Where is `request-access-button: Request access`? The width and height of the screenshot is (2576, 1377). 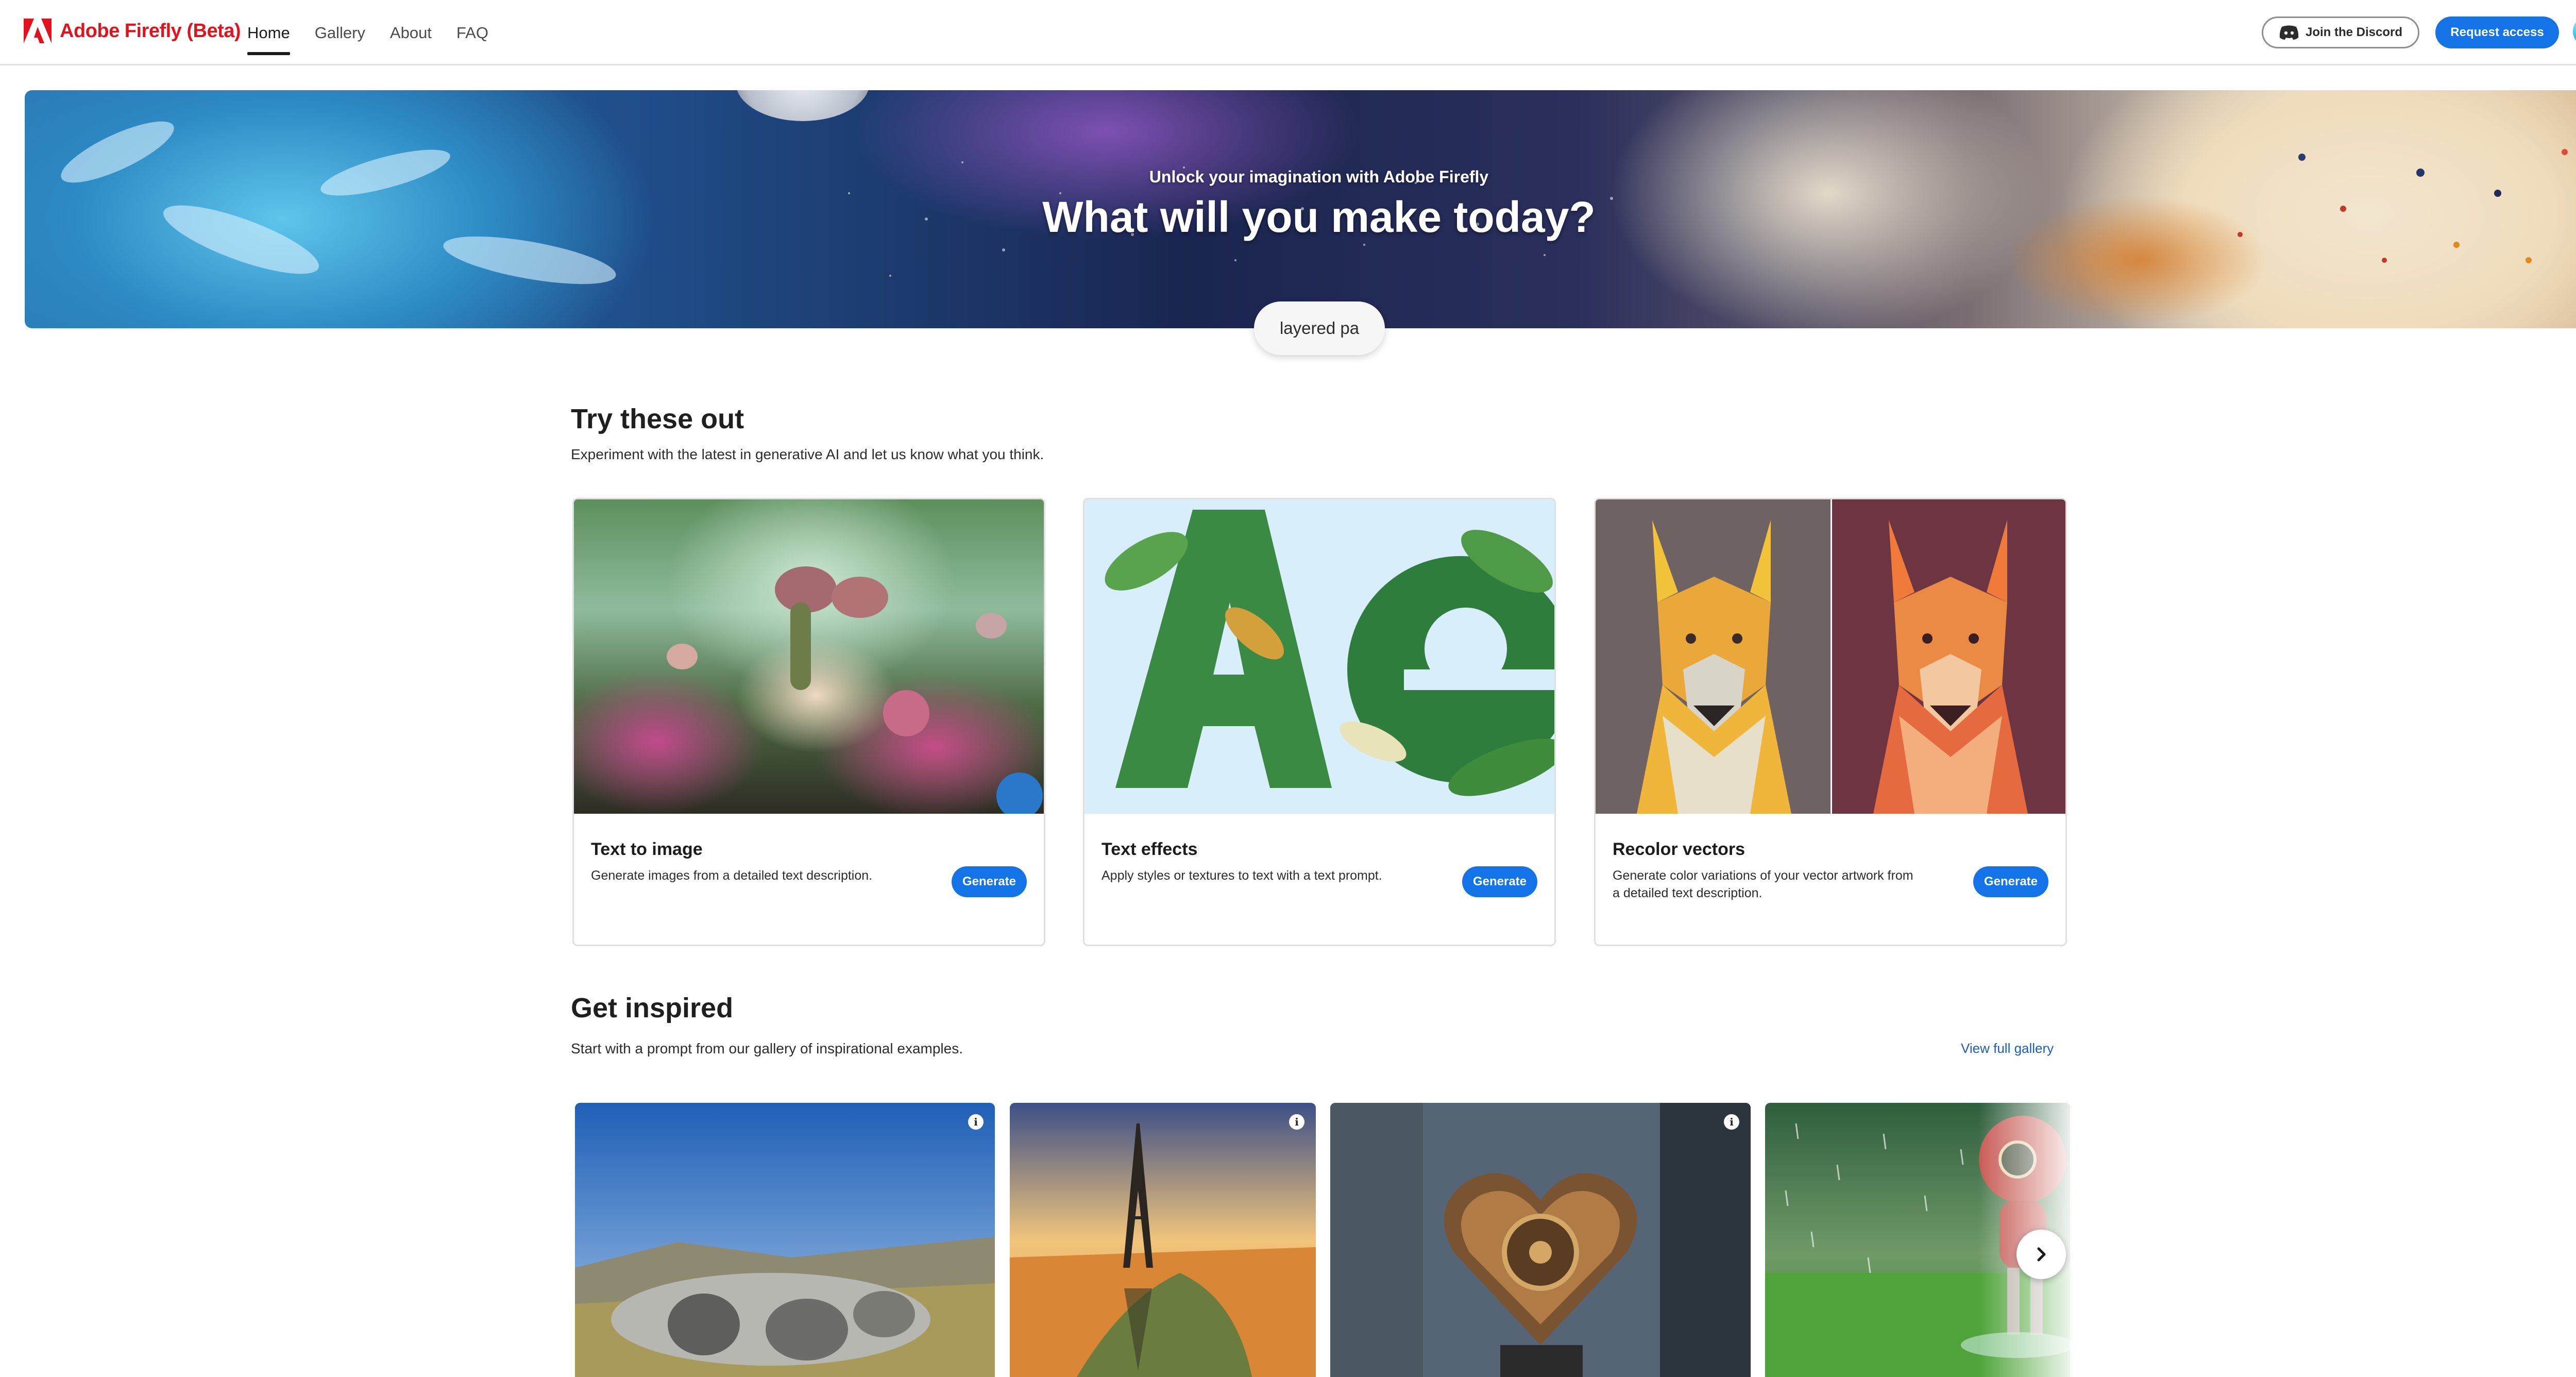 request-access-button: Request access is located at coordinates (2497, 32).